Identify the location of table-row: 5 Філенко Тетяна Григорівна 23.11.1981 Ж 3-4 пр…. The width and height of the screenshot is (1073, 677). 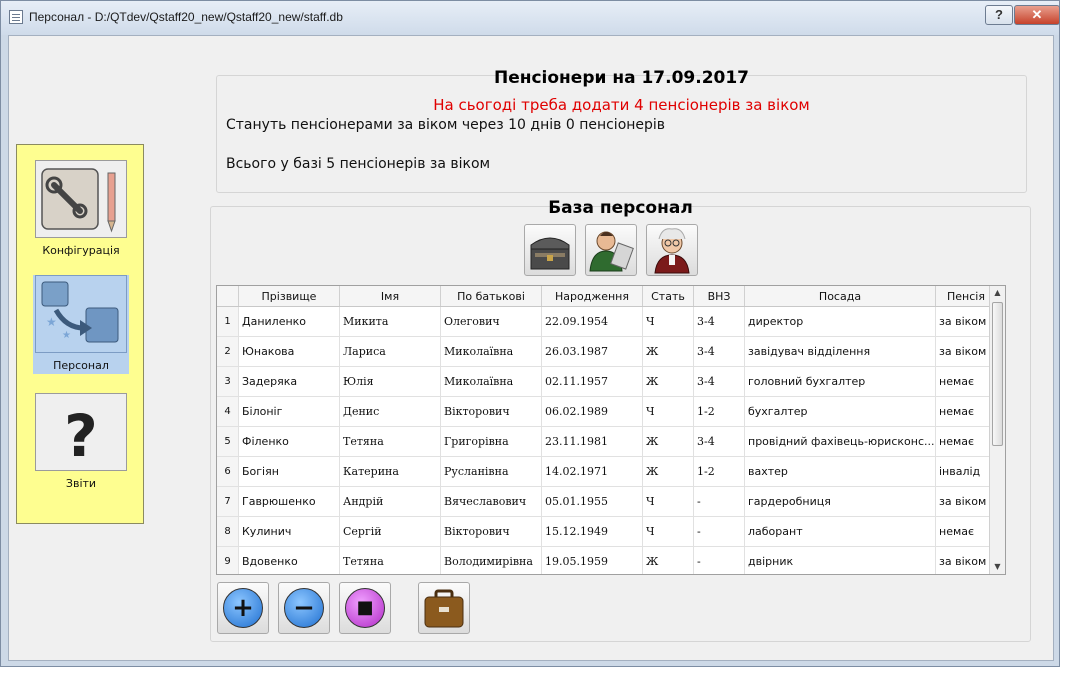
(607, 441).